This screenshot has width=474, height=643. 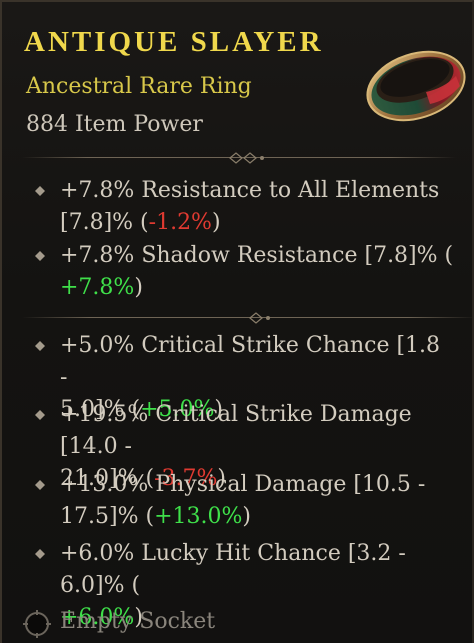 What do you see at coordinates (243, 484) in the screenshot?
I see `affix-line-1: +13.0% Physical Damage [10.5 -` at bounding box center [243, 484].